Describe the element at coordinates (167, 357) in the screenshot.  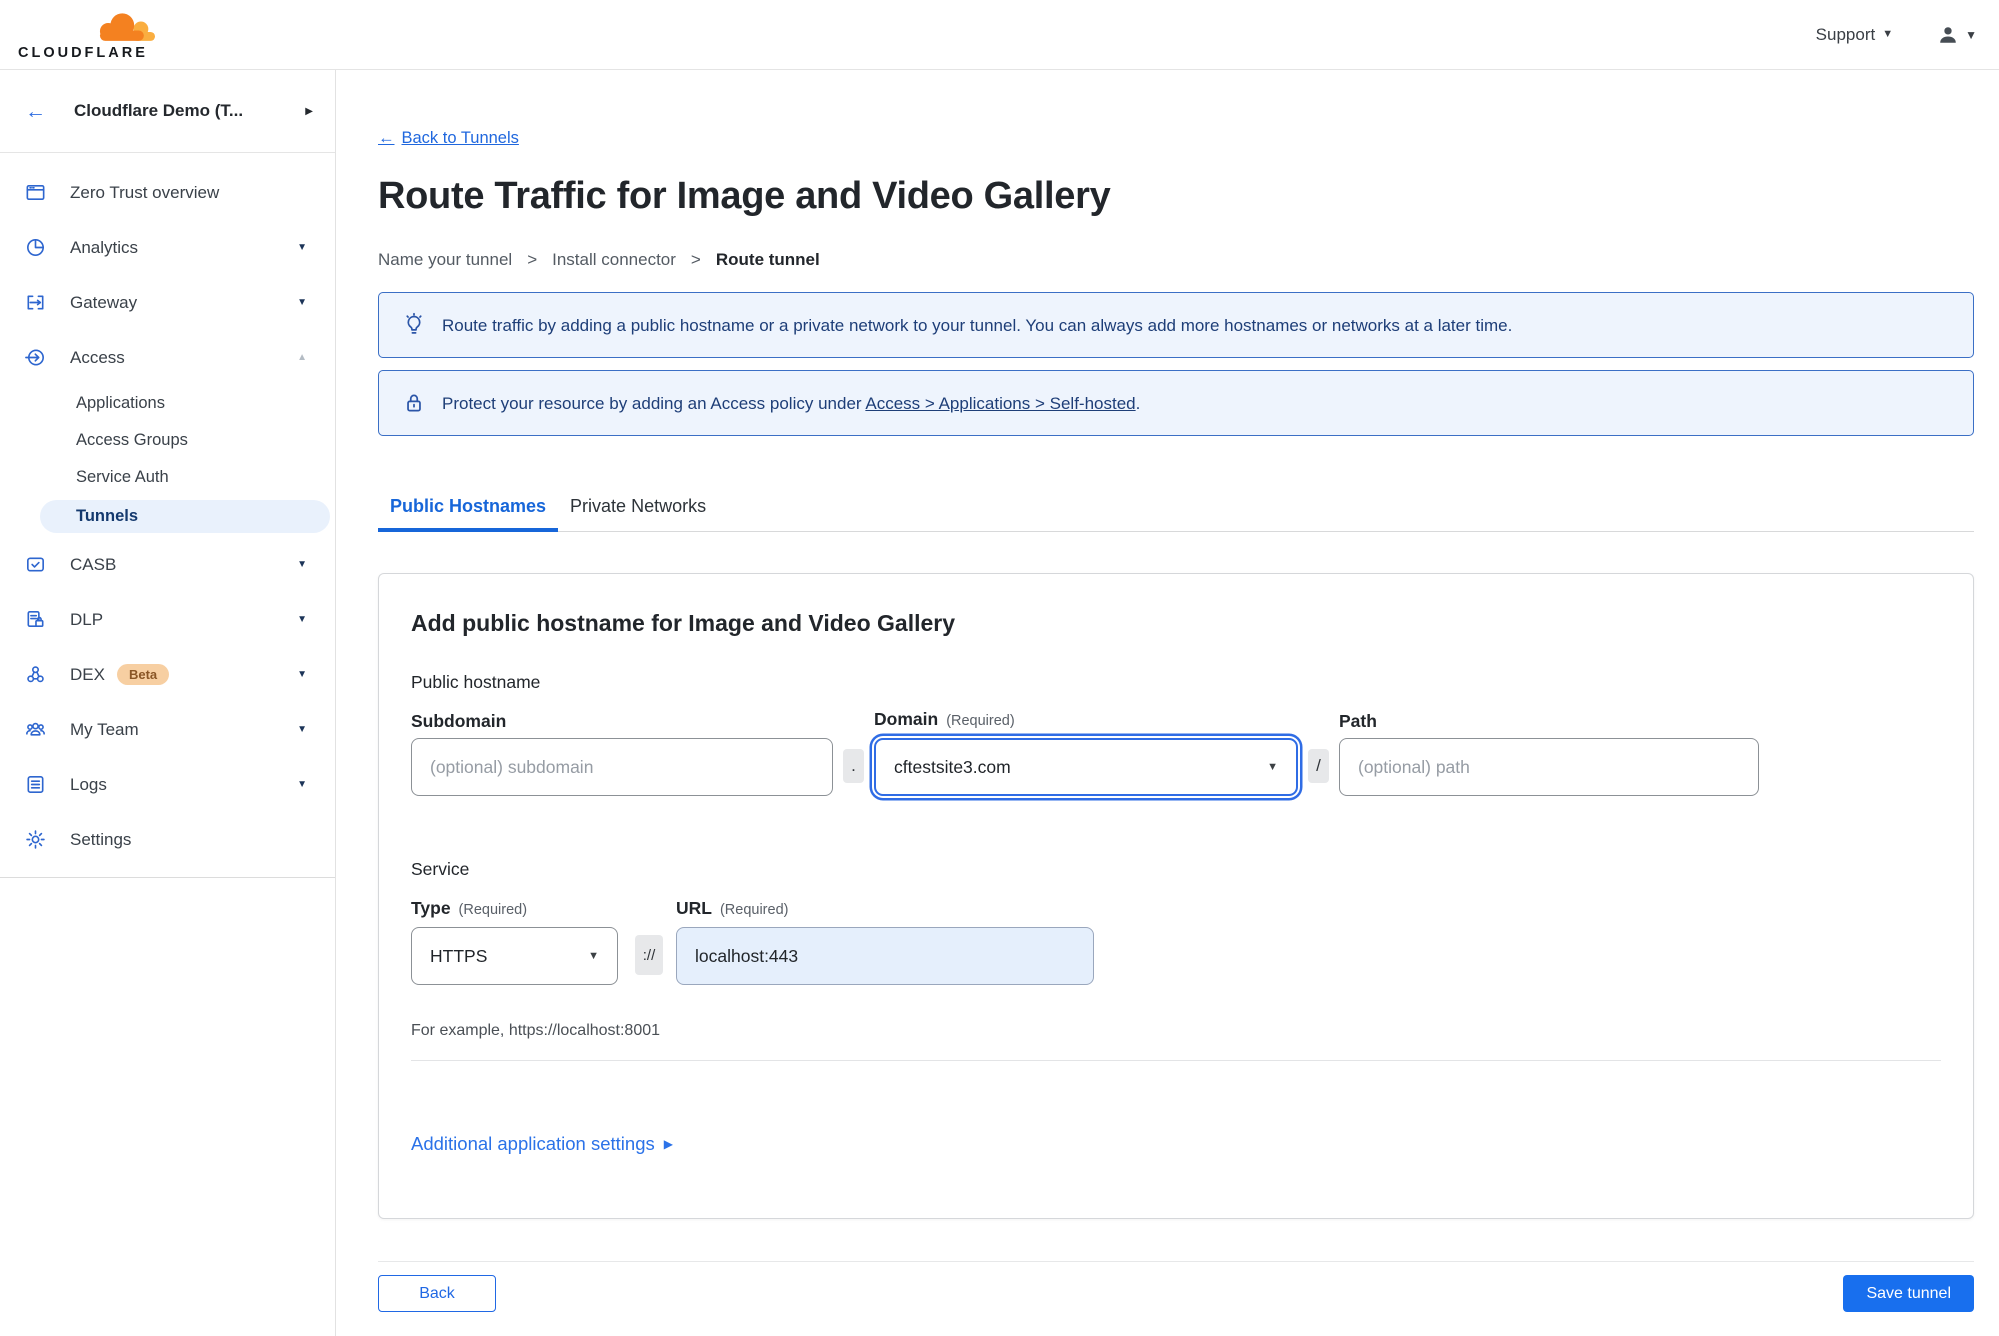
I see `sidebar-item-access: Access ▲` at that location.